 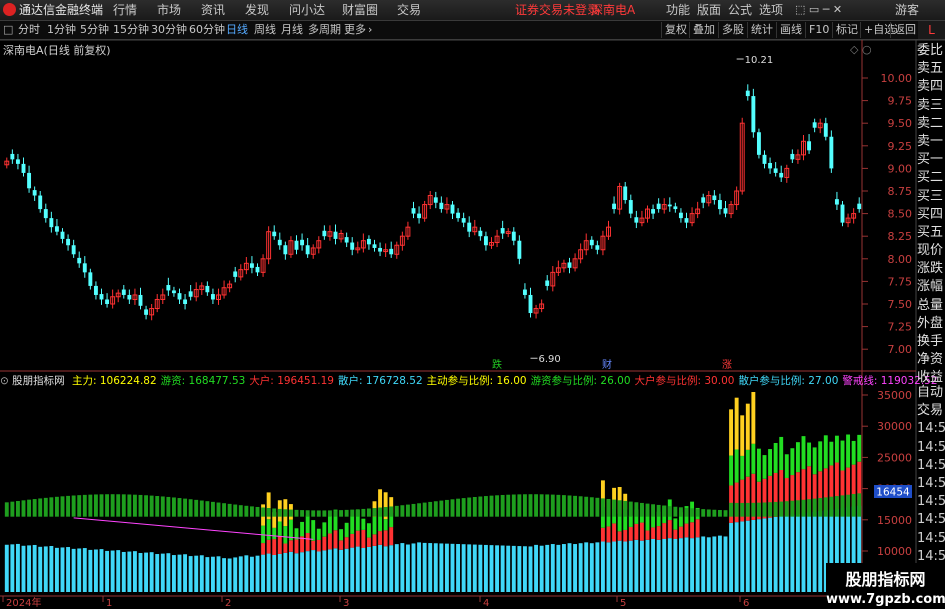 I want to click on indicator-name: 股朋指标网, so click(x=38, y=381).